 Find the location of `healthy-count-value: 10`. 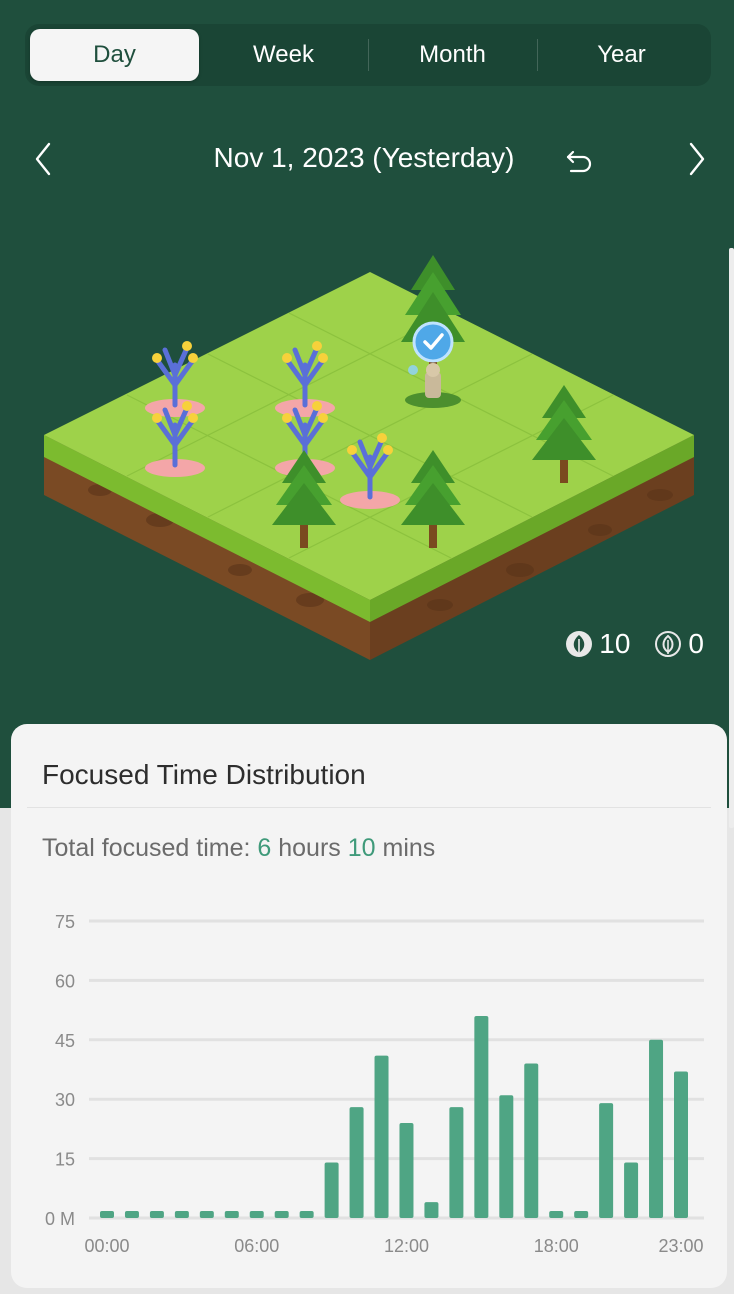

healthy-count-value: 10 is located at coordinates (615, 643).